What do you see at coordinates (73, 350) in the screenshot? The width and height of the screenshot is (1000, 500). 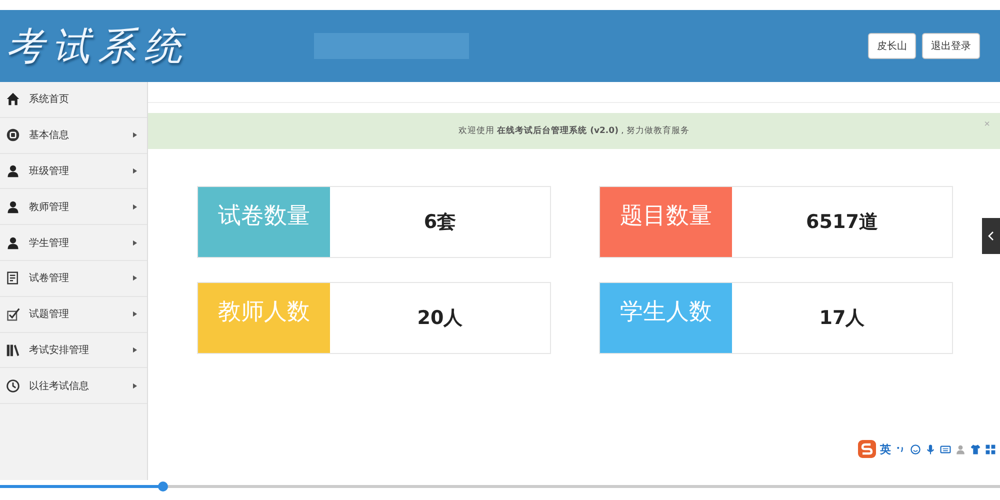 I see `sidebar-item: 考试安排管理` at bounding box center [73, 350].